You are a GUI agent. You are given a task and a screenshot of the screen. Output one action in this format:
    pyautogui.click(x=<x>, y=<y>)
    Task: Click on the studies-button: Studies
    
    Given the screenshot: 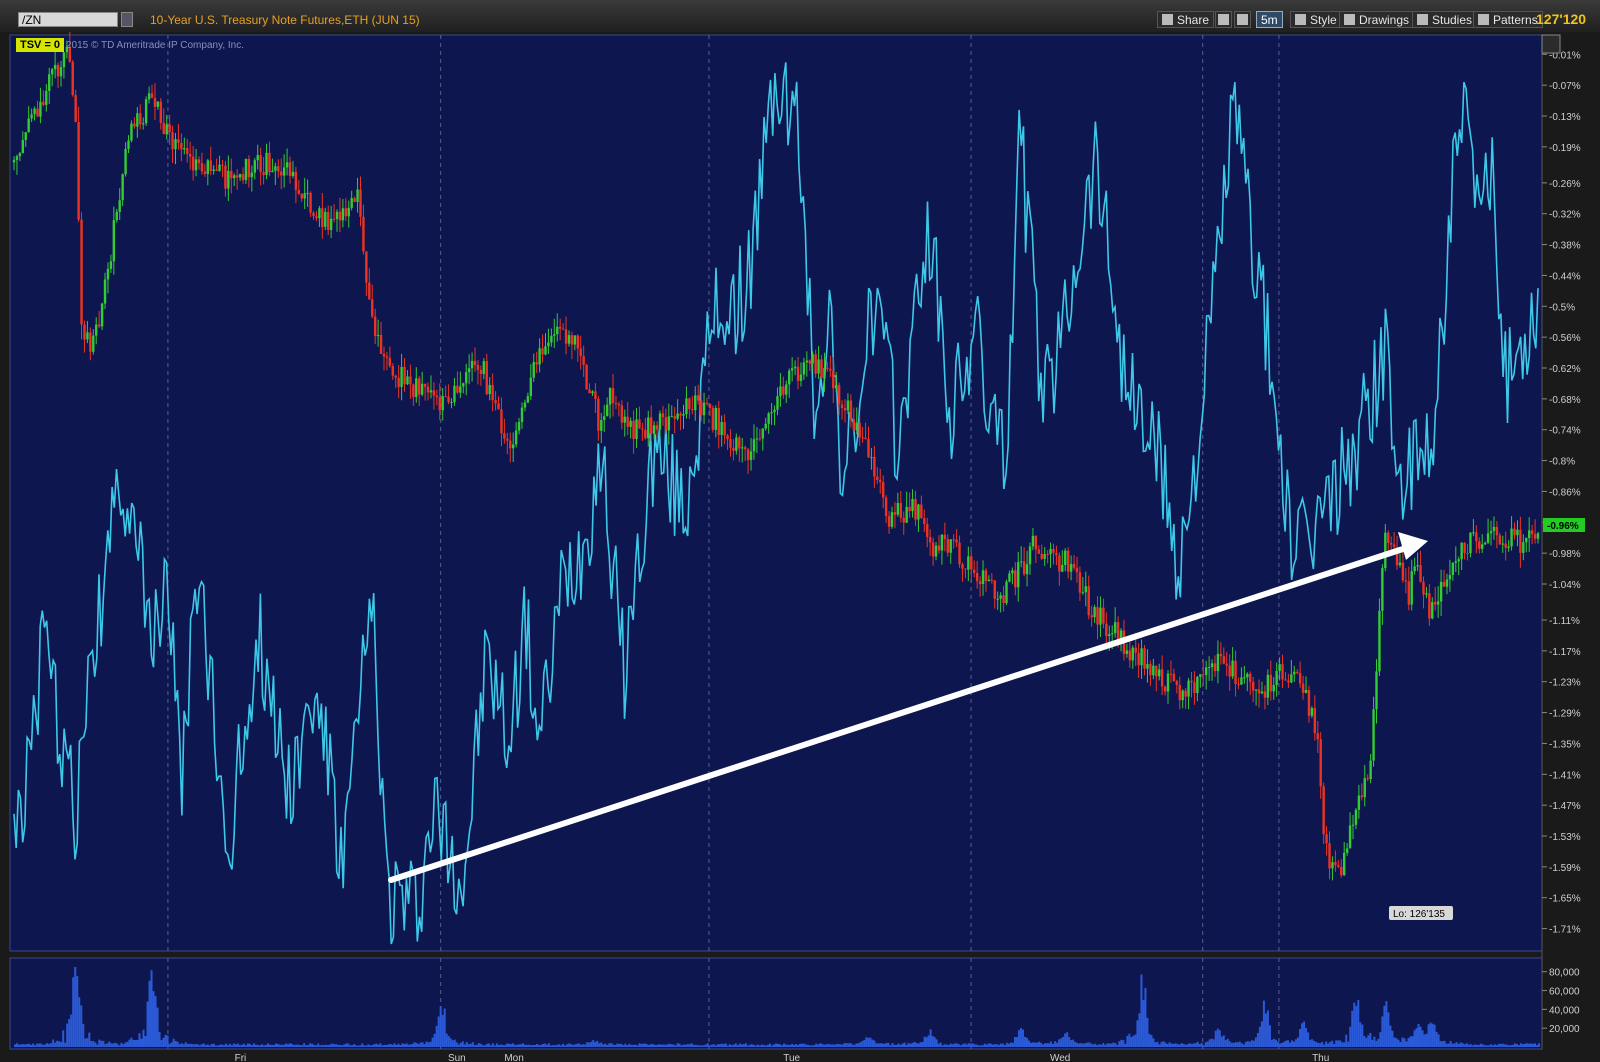 What is the action you would take?
    pyautogui.click(x=1445, y=19)
    